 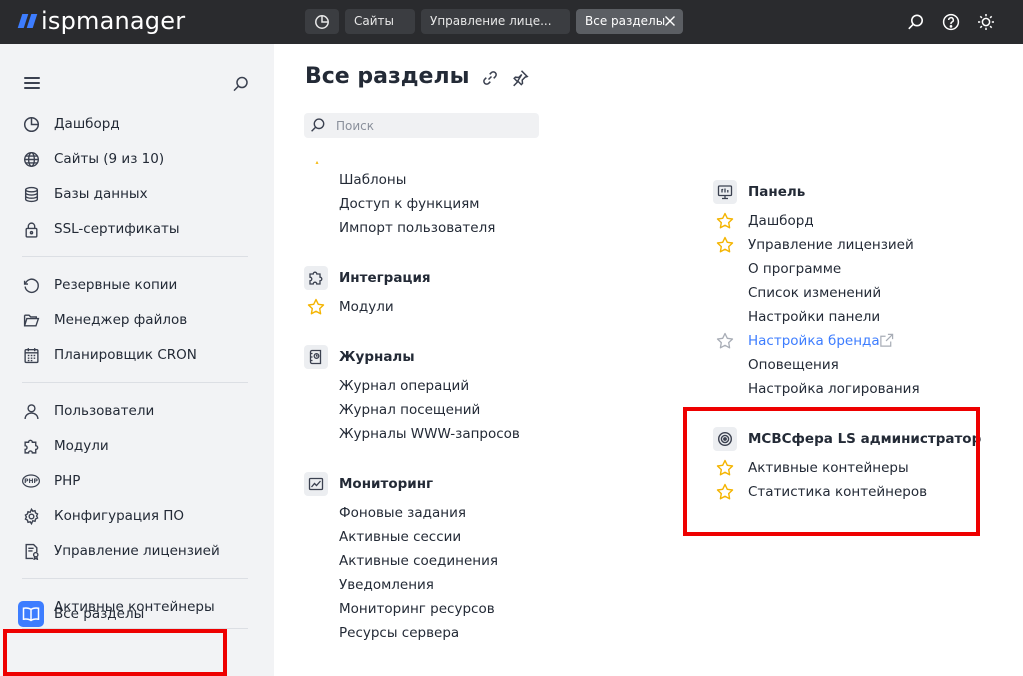 I want to click on section-link: Оповещения, so click(x=793, y=365).